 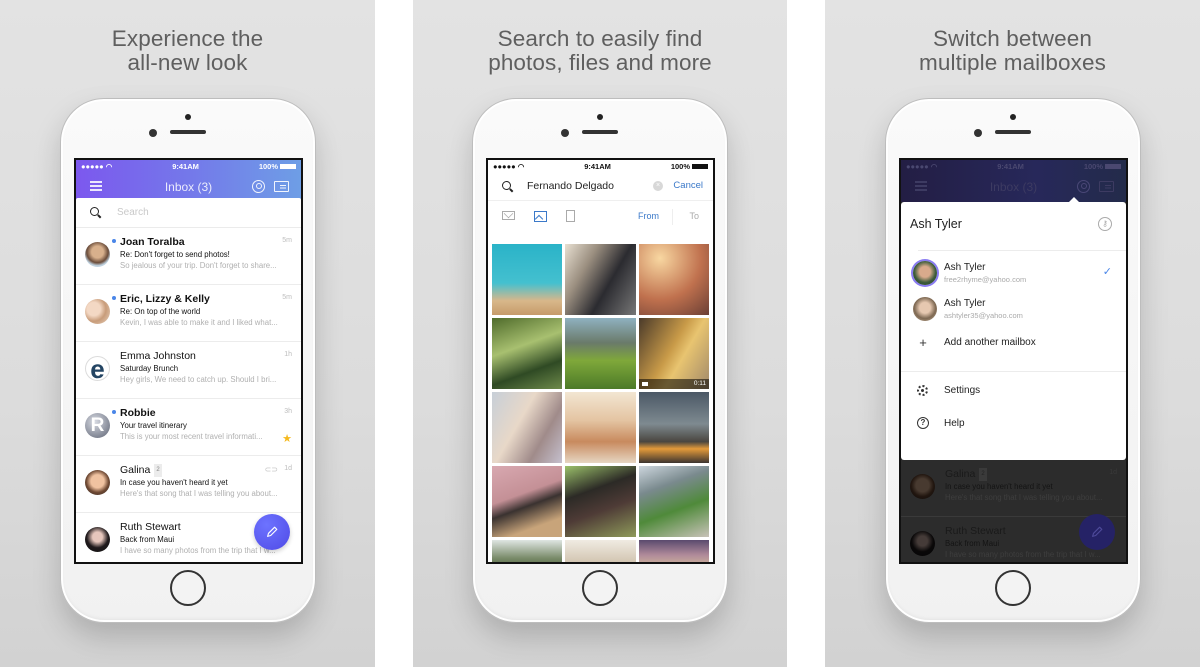 What do you see at coordinates (600, 38) in the screenshot?
I see `caption-line-1: Search to easily find` at bounding box center [600, 38].